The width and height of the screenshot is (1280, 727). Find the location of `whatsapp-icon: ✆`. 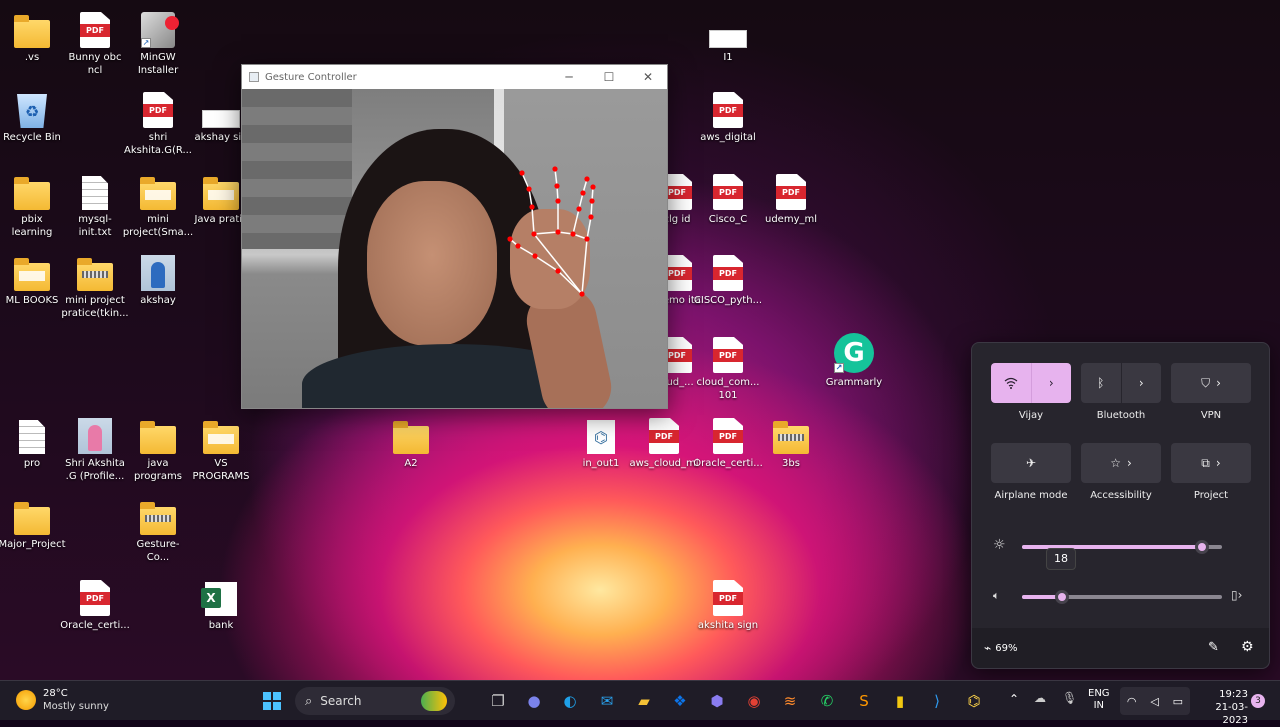

whatsapp-icon: ✆ is located at coordinates (827, 701).